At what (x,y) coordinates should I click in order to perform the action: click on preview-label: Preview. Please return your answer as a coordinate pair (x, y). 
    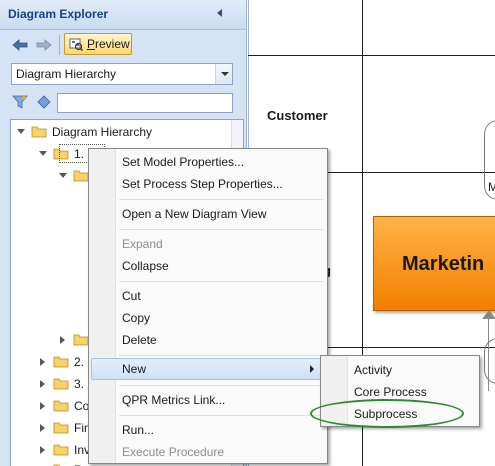
    Looking at the image, I should click on (108, 44).